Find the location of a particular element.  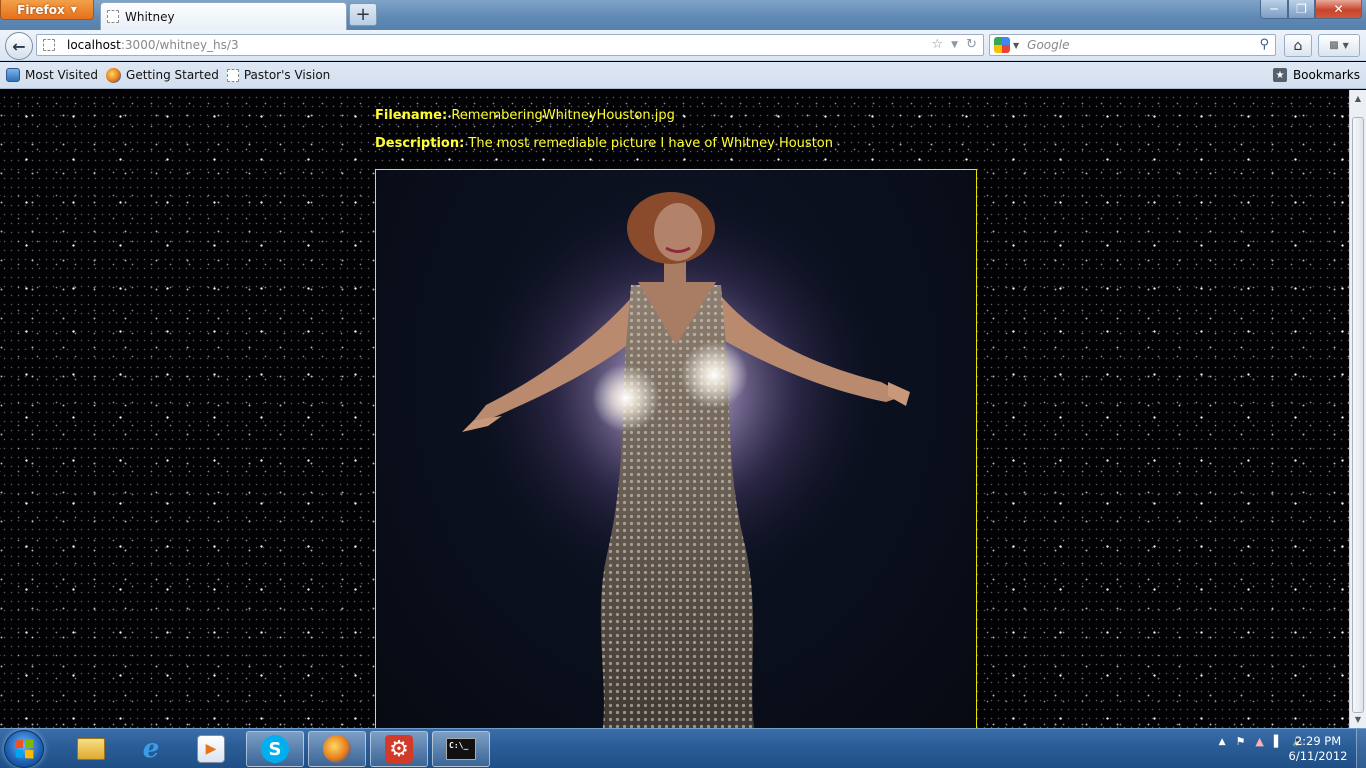

terminal-icon: C:\_ is located at coordinates (461, 749).